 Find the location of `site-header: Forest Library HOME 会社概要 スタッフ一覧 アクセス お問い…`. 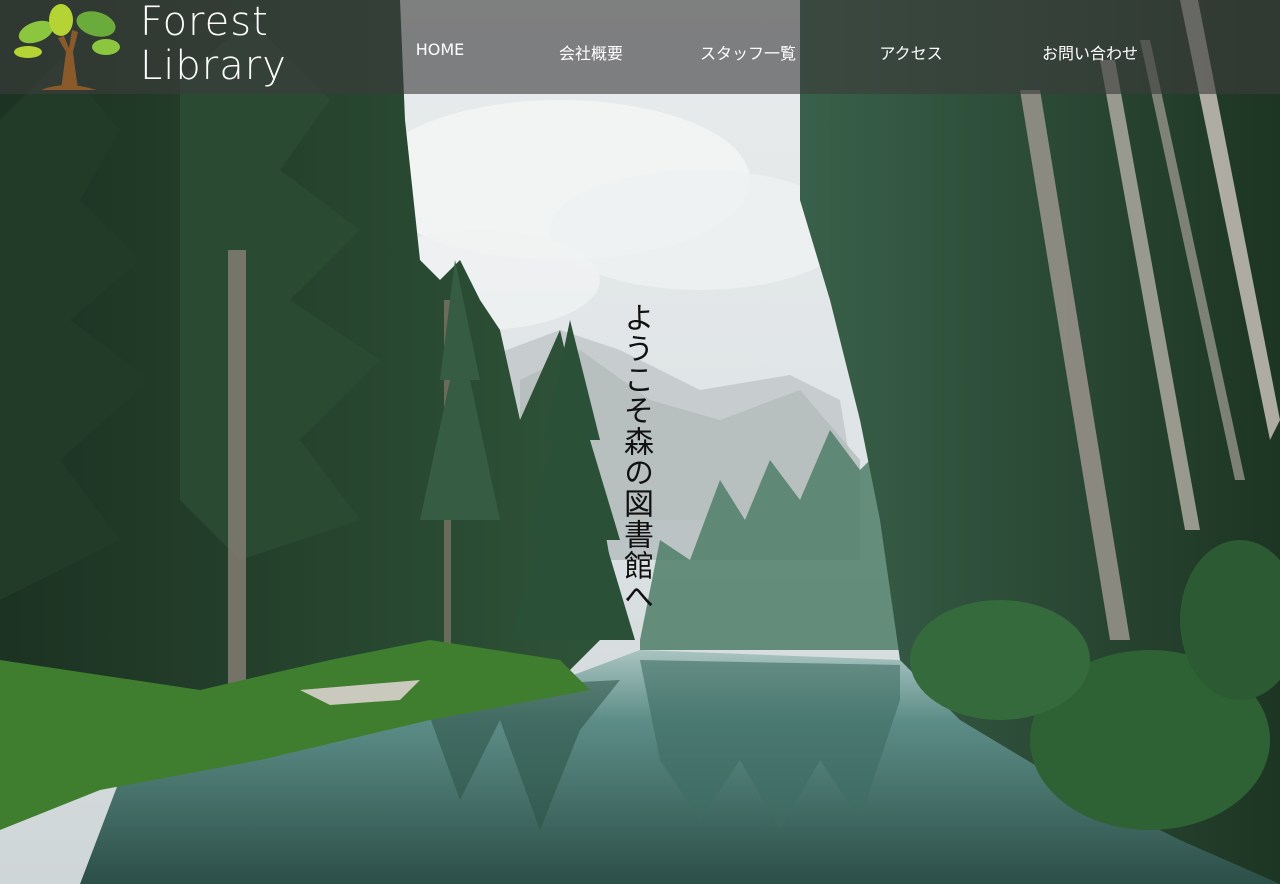

site-header: Forest Library HOME 会社概要 スタッフ一覧 アクセス お問い… is located at coordinates (640, 47).